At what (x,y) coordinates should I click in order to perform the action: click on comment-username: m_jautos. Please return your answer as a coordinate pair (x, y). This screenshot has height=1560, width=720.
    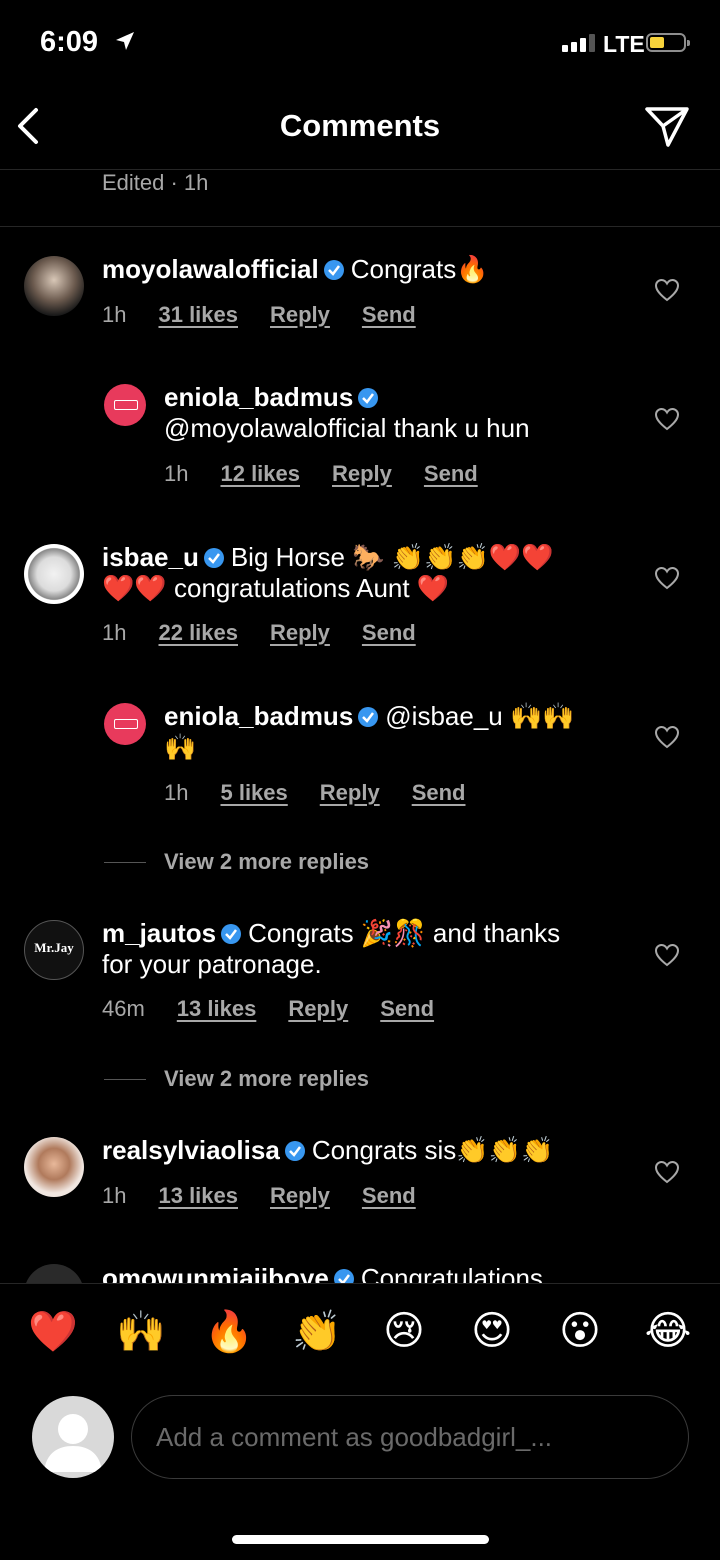
    Looking at the image, I should click on (159, 933).